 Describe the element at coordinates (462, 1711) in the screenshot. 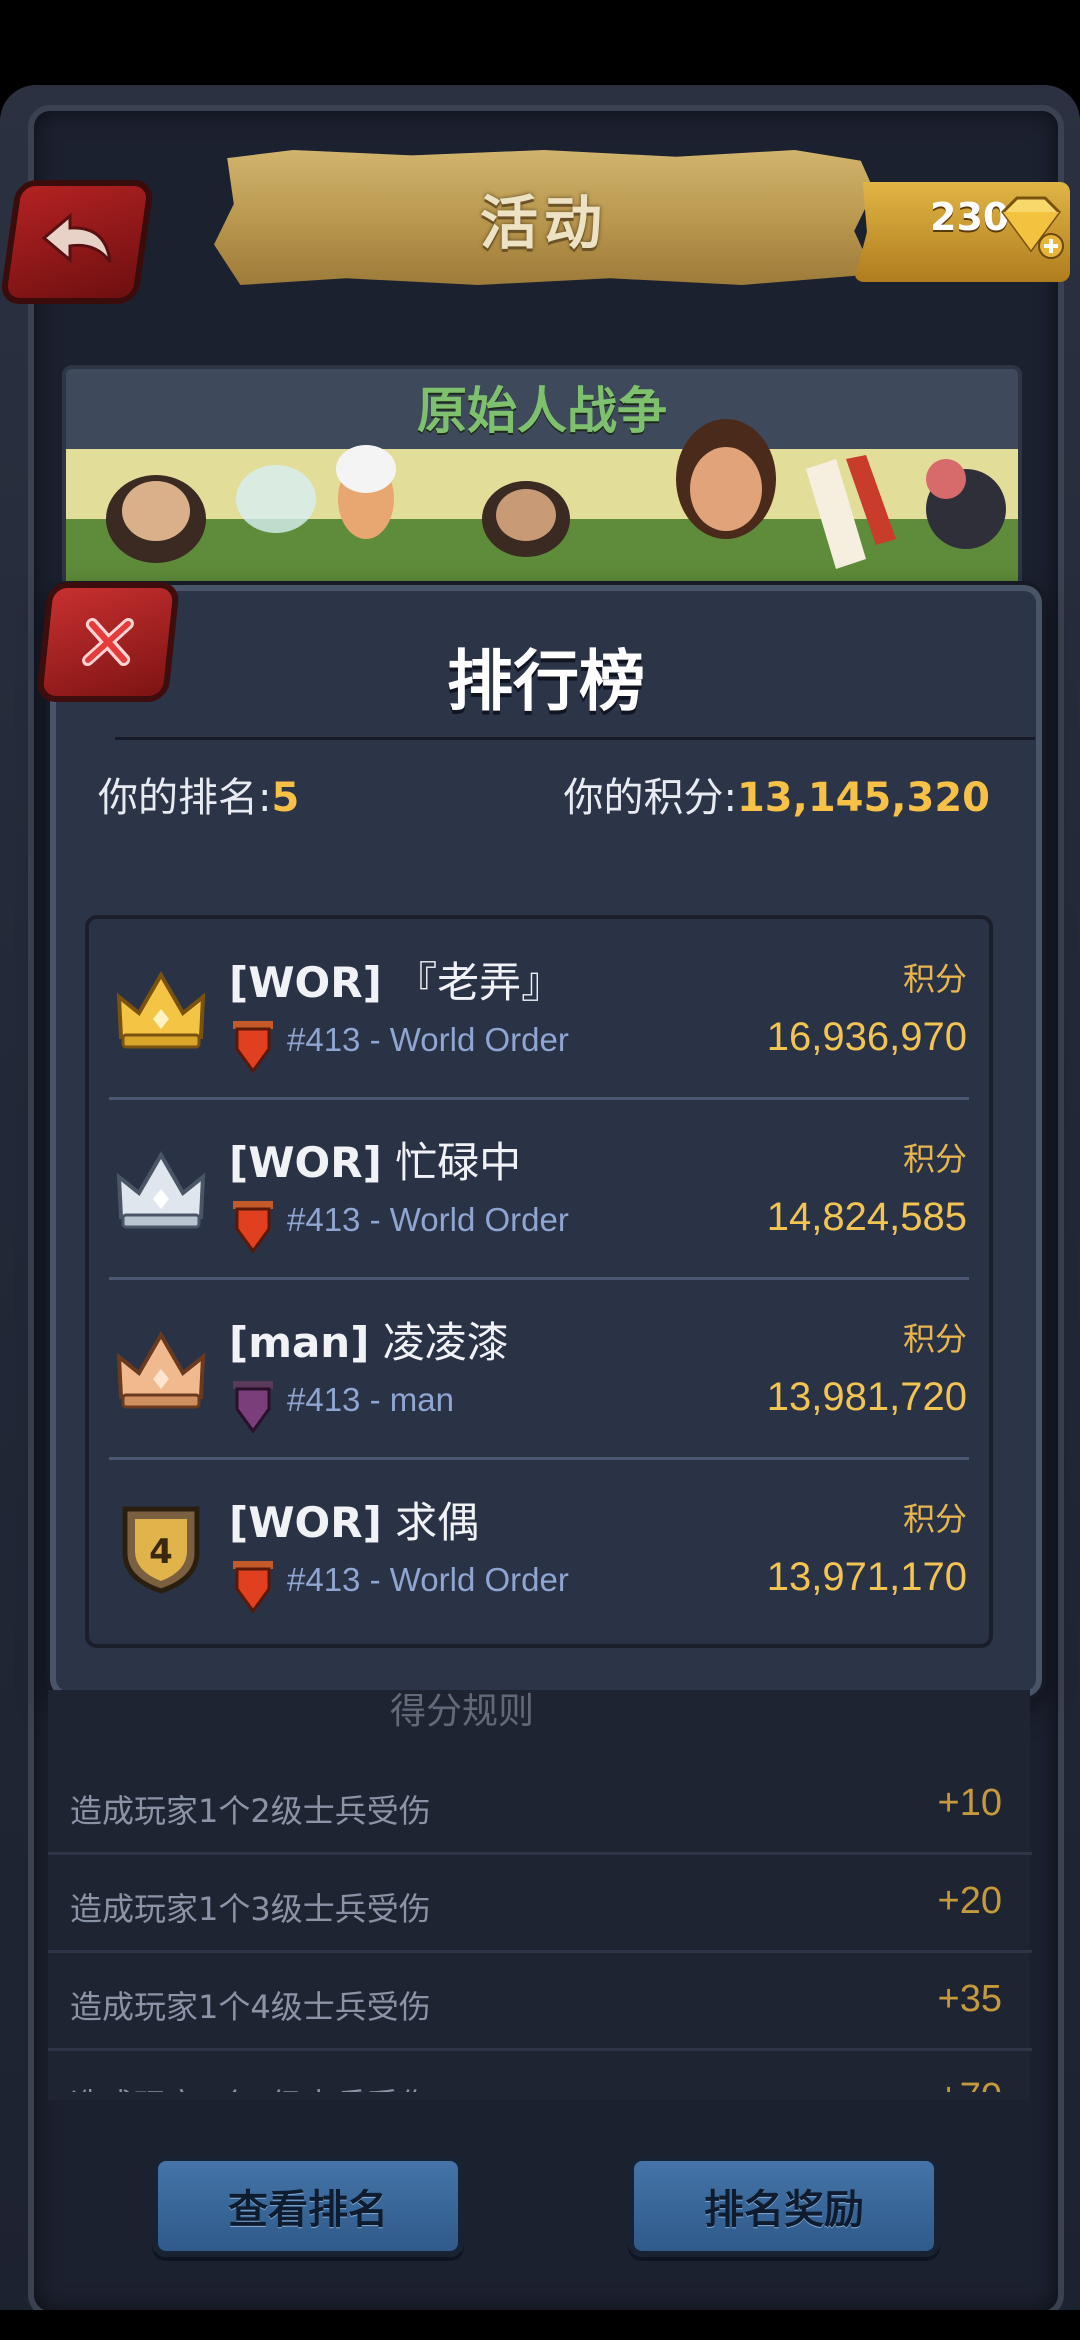

I see `rules-heading: 得分规则` at that location.